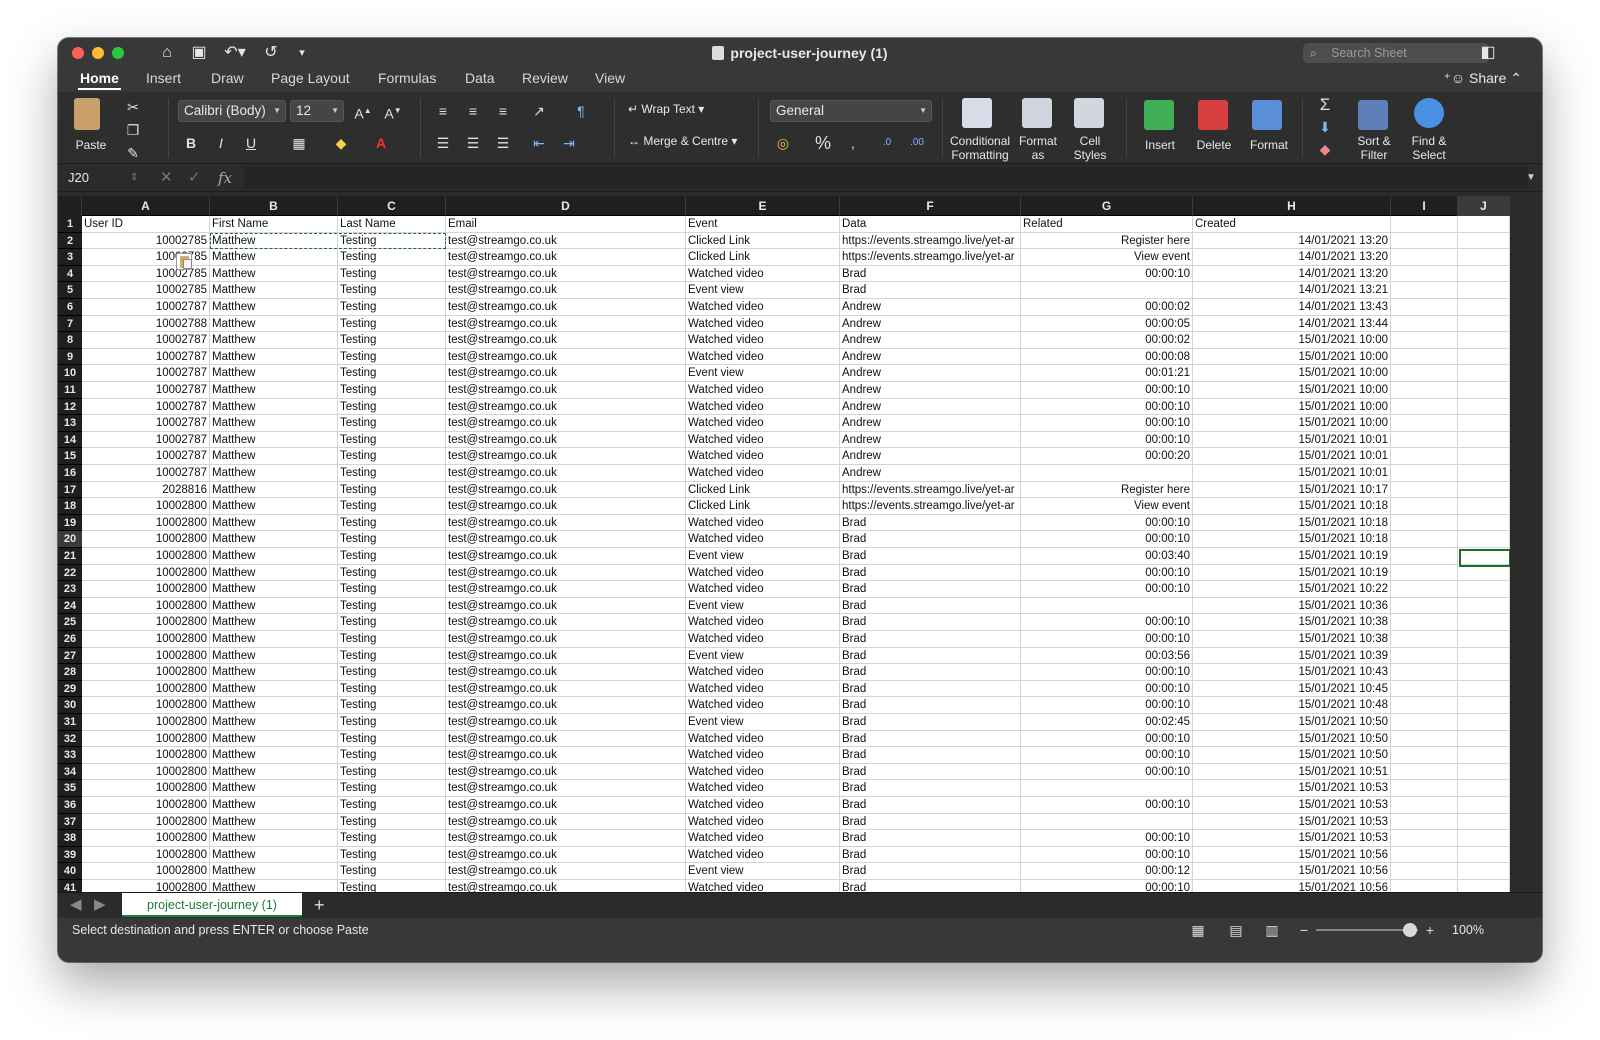  Describe the element at coordinates (146, 224) in the screenshot. I see `cell: User ID` at that location.